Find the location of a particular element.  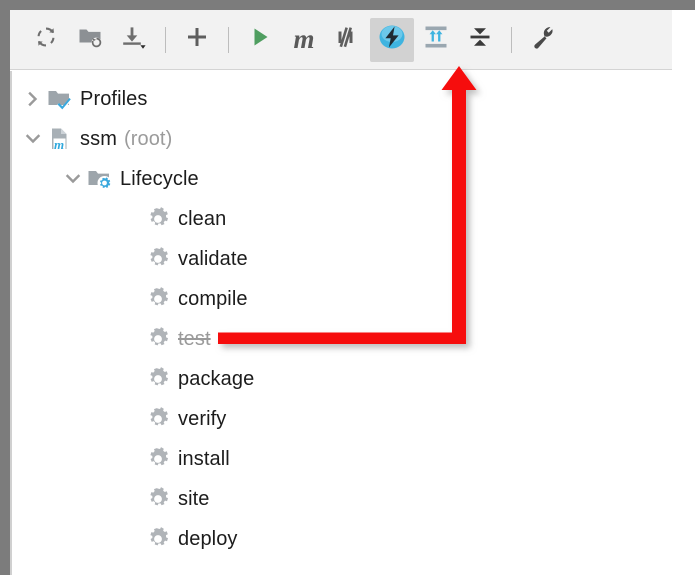

tree-node-label: compile is located at coordinates (213, 298).